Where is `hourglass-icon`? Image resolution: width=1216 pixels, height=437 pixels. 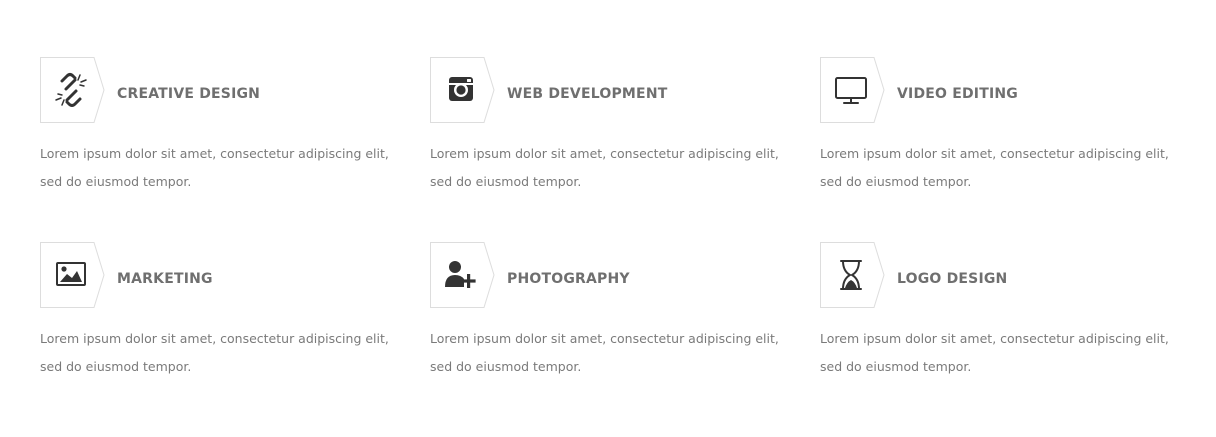 hourglass-icon is located at coordinates (851, 275).